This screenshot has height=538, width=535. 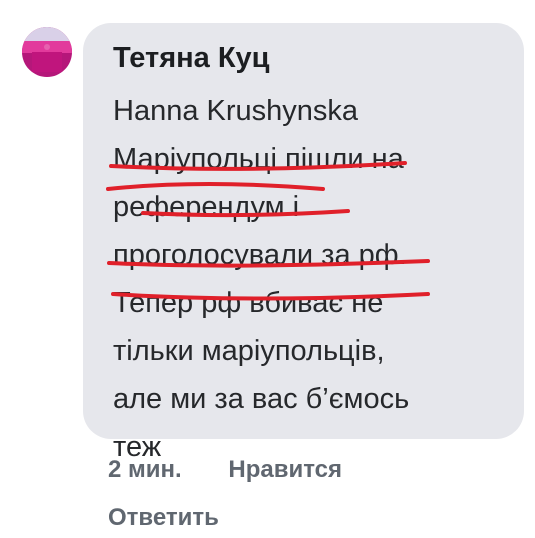 What do you see at coordinates (191, 58) in the screenshot?
I see `comment-author: Тетяна Куц` at bounding box center [191, 58].